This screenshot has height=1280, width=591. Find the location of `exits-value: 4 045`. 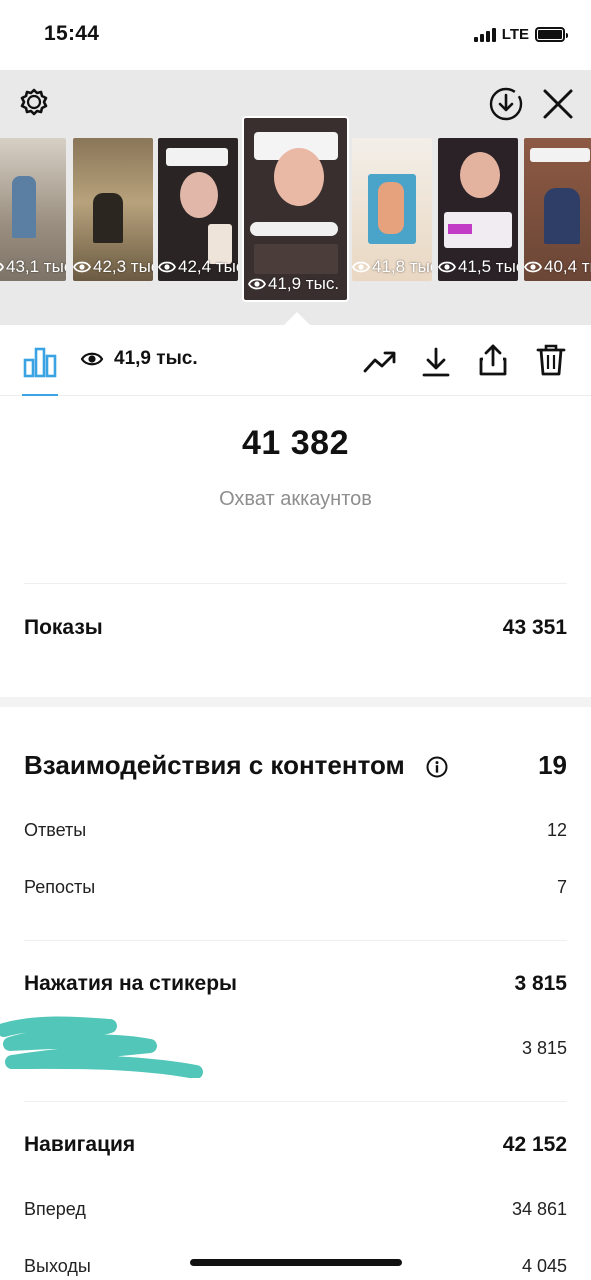

exits-value: 4 045 is located at coordinates (544, 1266).